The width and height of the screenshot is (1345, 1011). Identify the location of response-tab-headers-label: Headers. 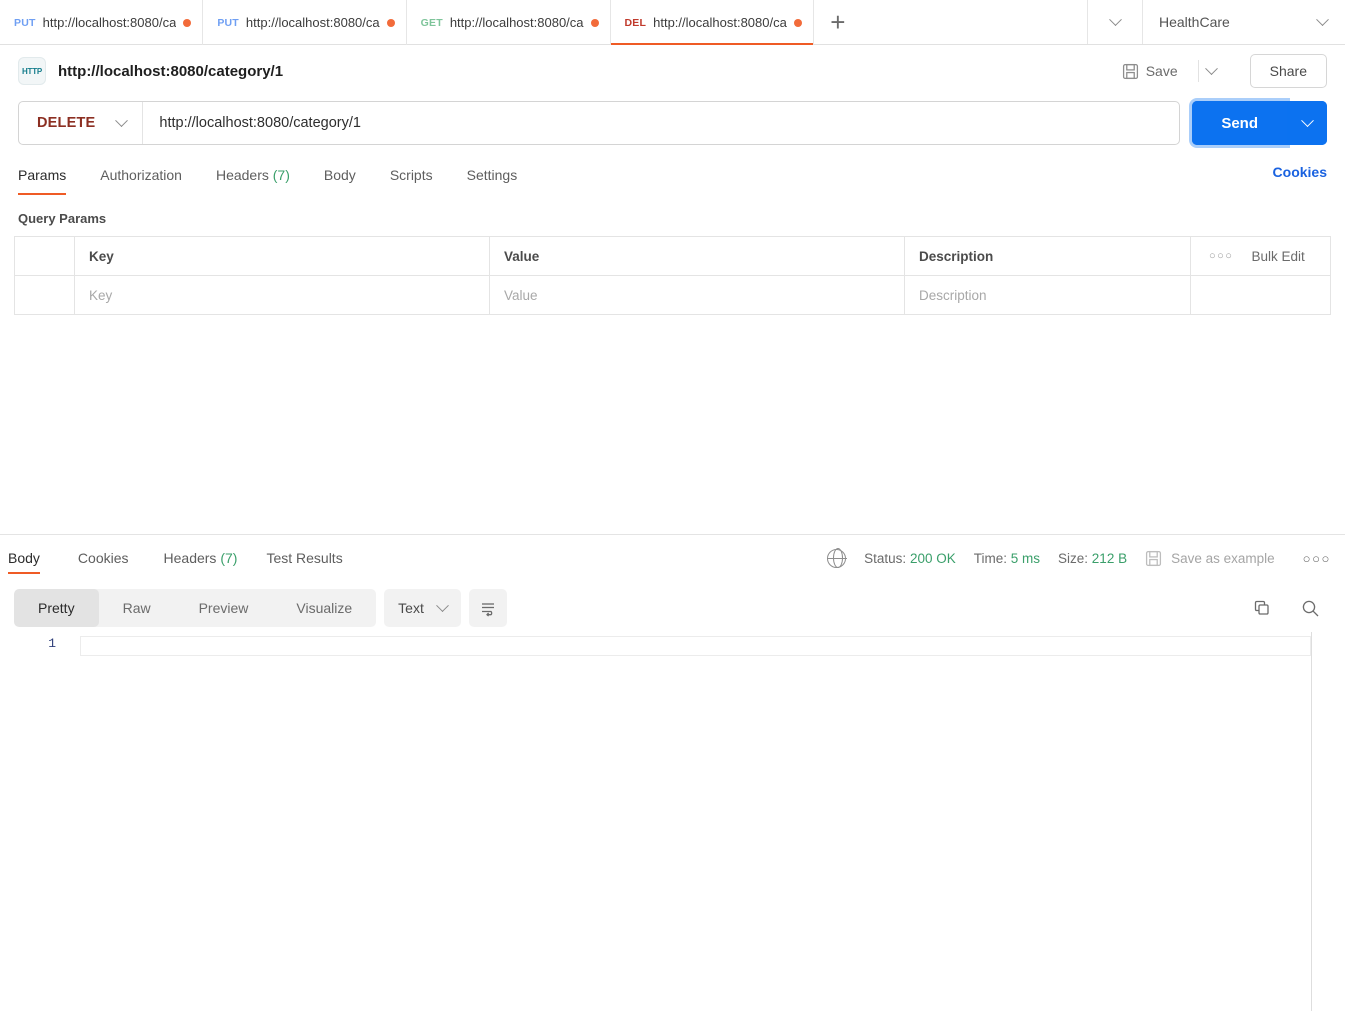
(190, 558).